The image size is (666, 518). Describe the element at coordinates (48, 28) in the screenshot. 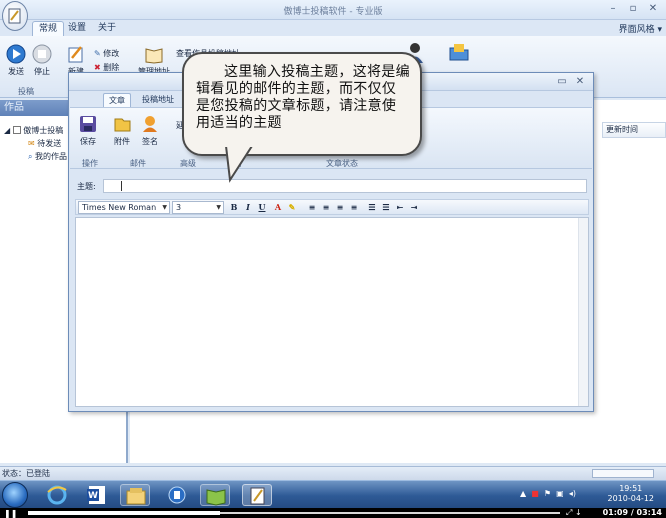

I see `tab-general: 常规` at that location.